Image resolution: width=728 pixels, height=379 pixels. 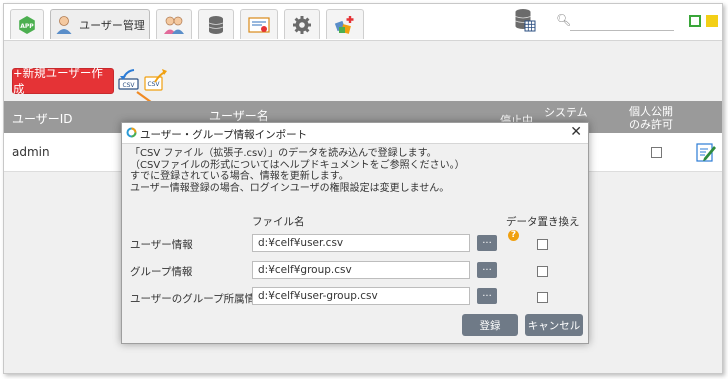 I want to click on tab-user-management-label: ユーザー管理, so click(x=112, y=25).